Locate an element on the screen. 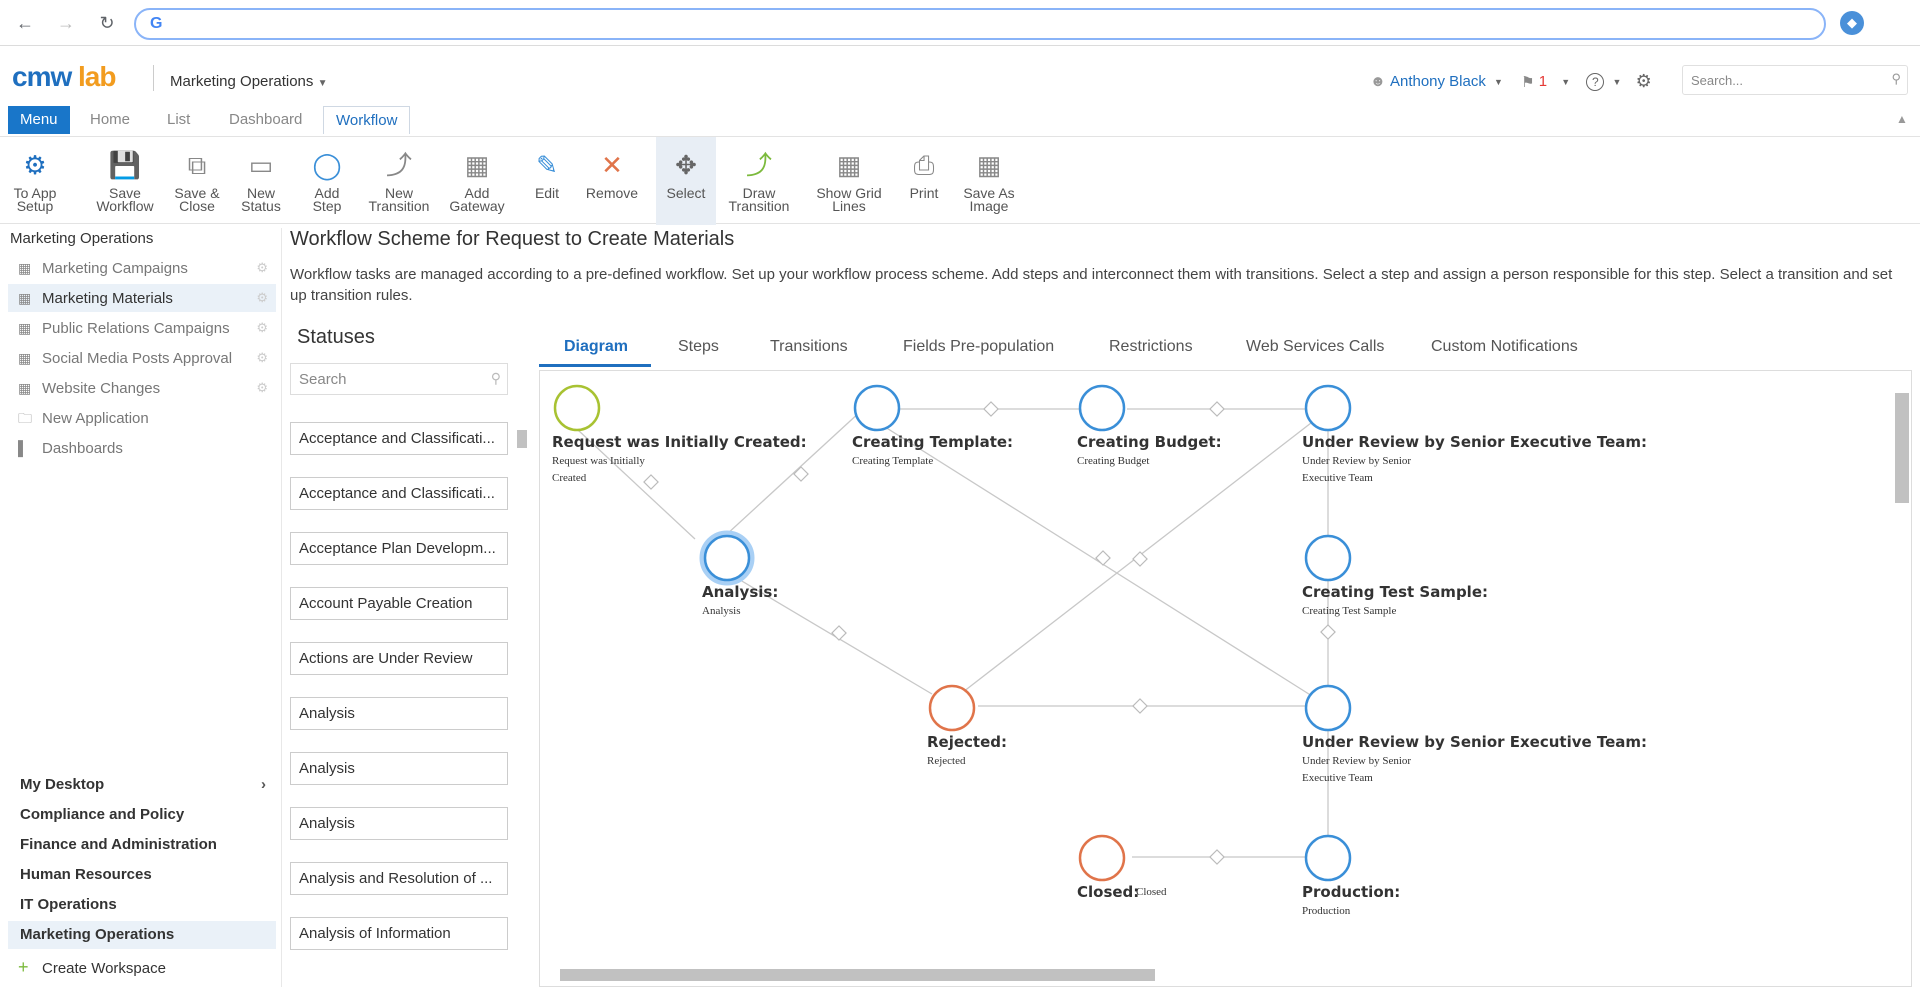 The width and height of the screenshot is (1920, 987). closed-node is located at coordinates (1102, 858).